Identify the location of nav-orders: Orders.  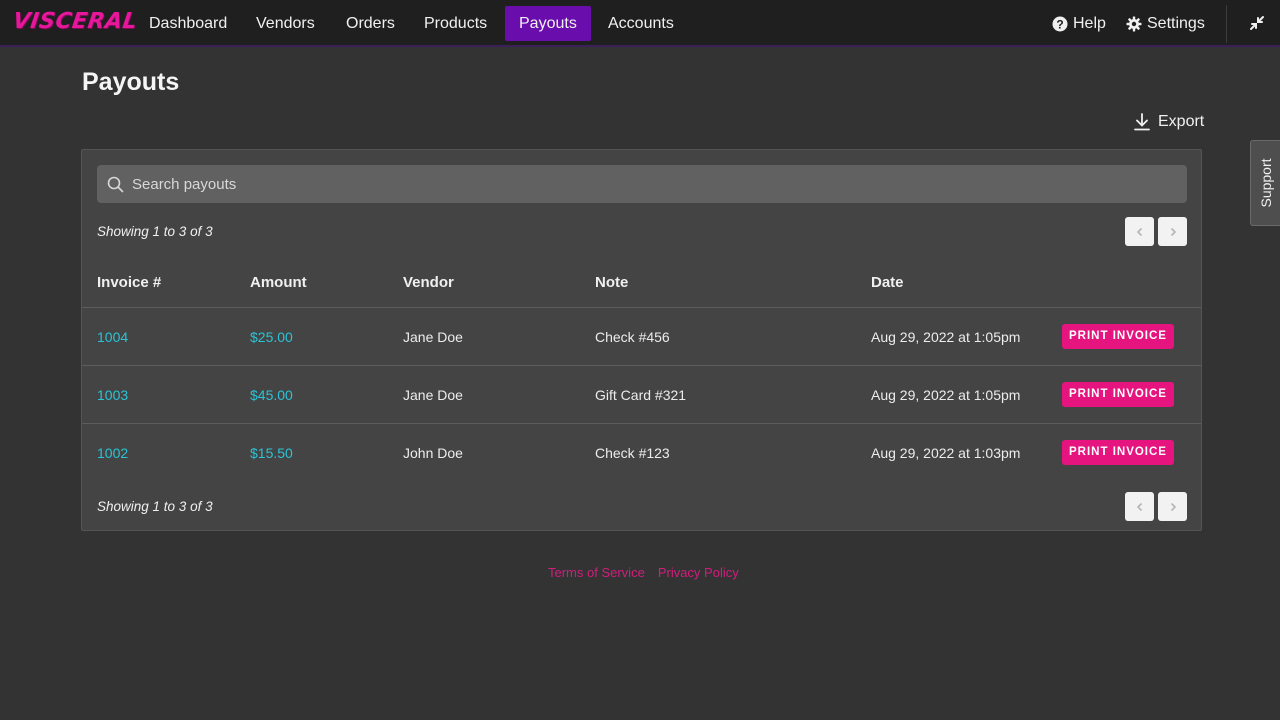
(370, 23).